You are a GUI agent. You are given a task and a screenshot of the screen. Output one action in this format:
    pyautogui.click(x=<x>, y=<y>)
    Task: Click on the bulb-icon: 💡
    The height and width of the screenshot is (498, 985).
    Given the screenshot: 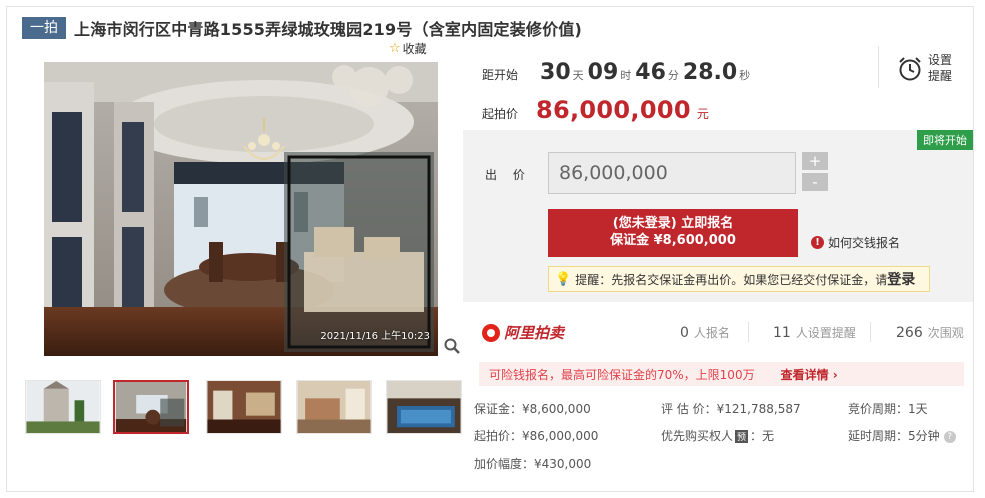 What is the action you would take?
    pyautogui.click(x=563, y=279)
    